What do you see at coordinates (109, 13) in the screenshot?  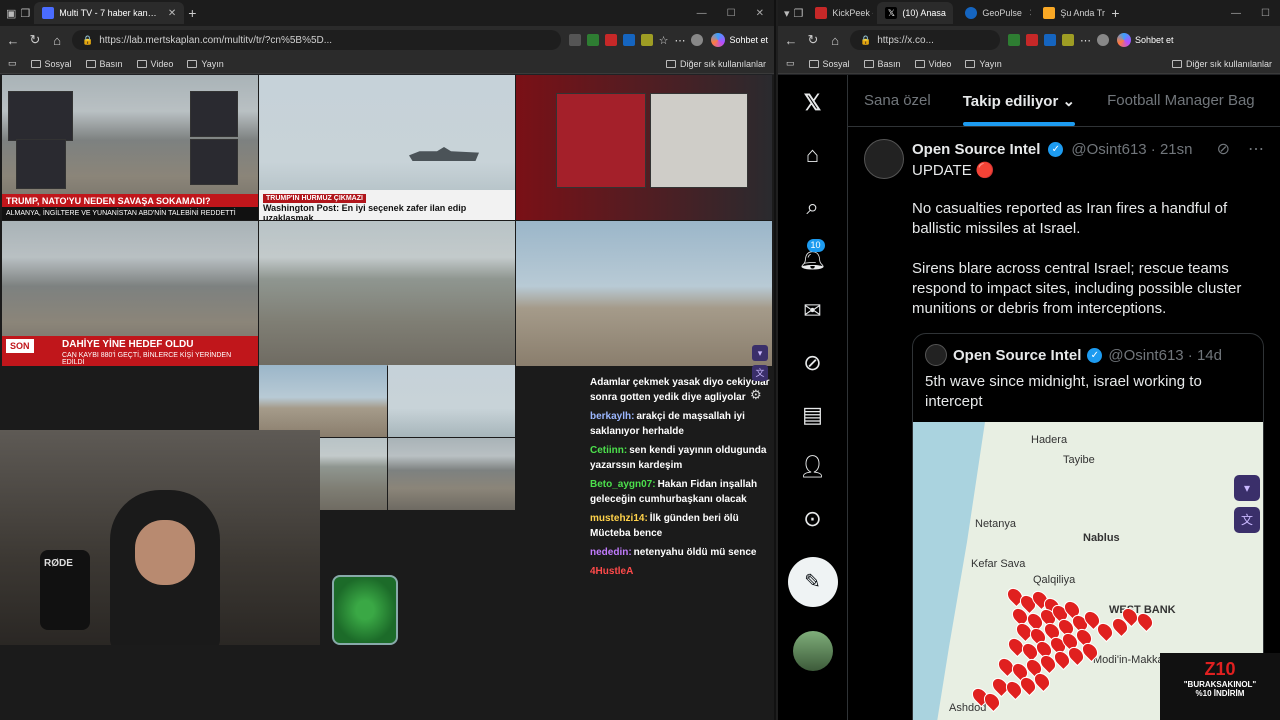 I see `tab-multitv: Multi TV - 7 haber kanalını aynı an ✕` at bounding box center [109, 13].